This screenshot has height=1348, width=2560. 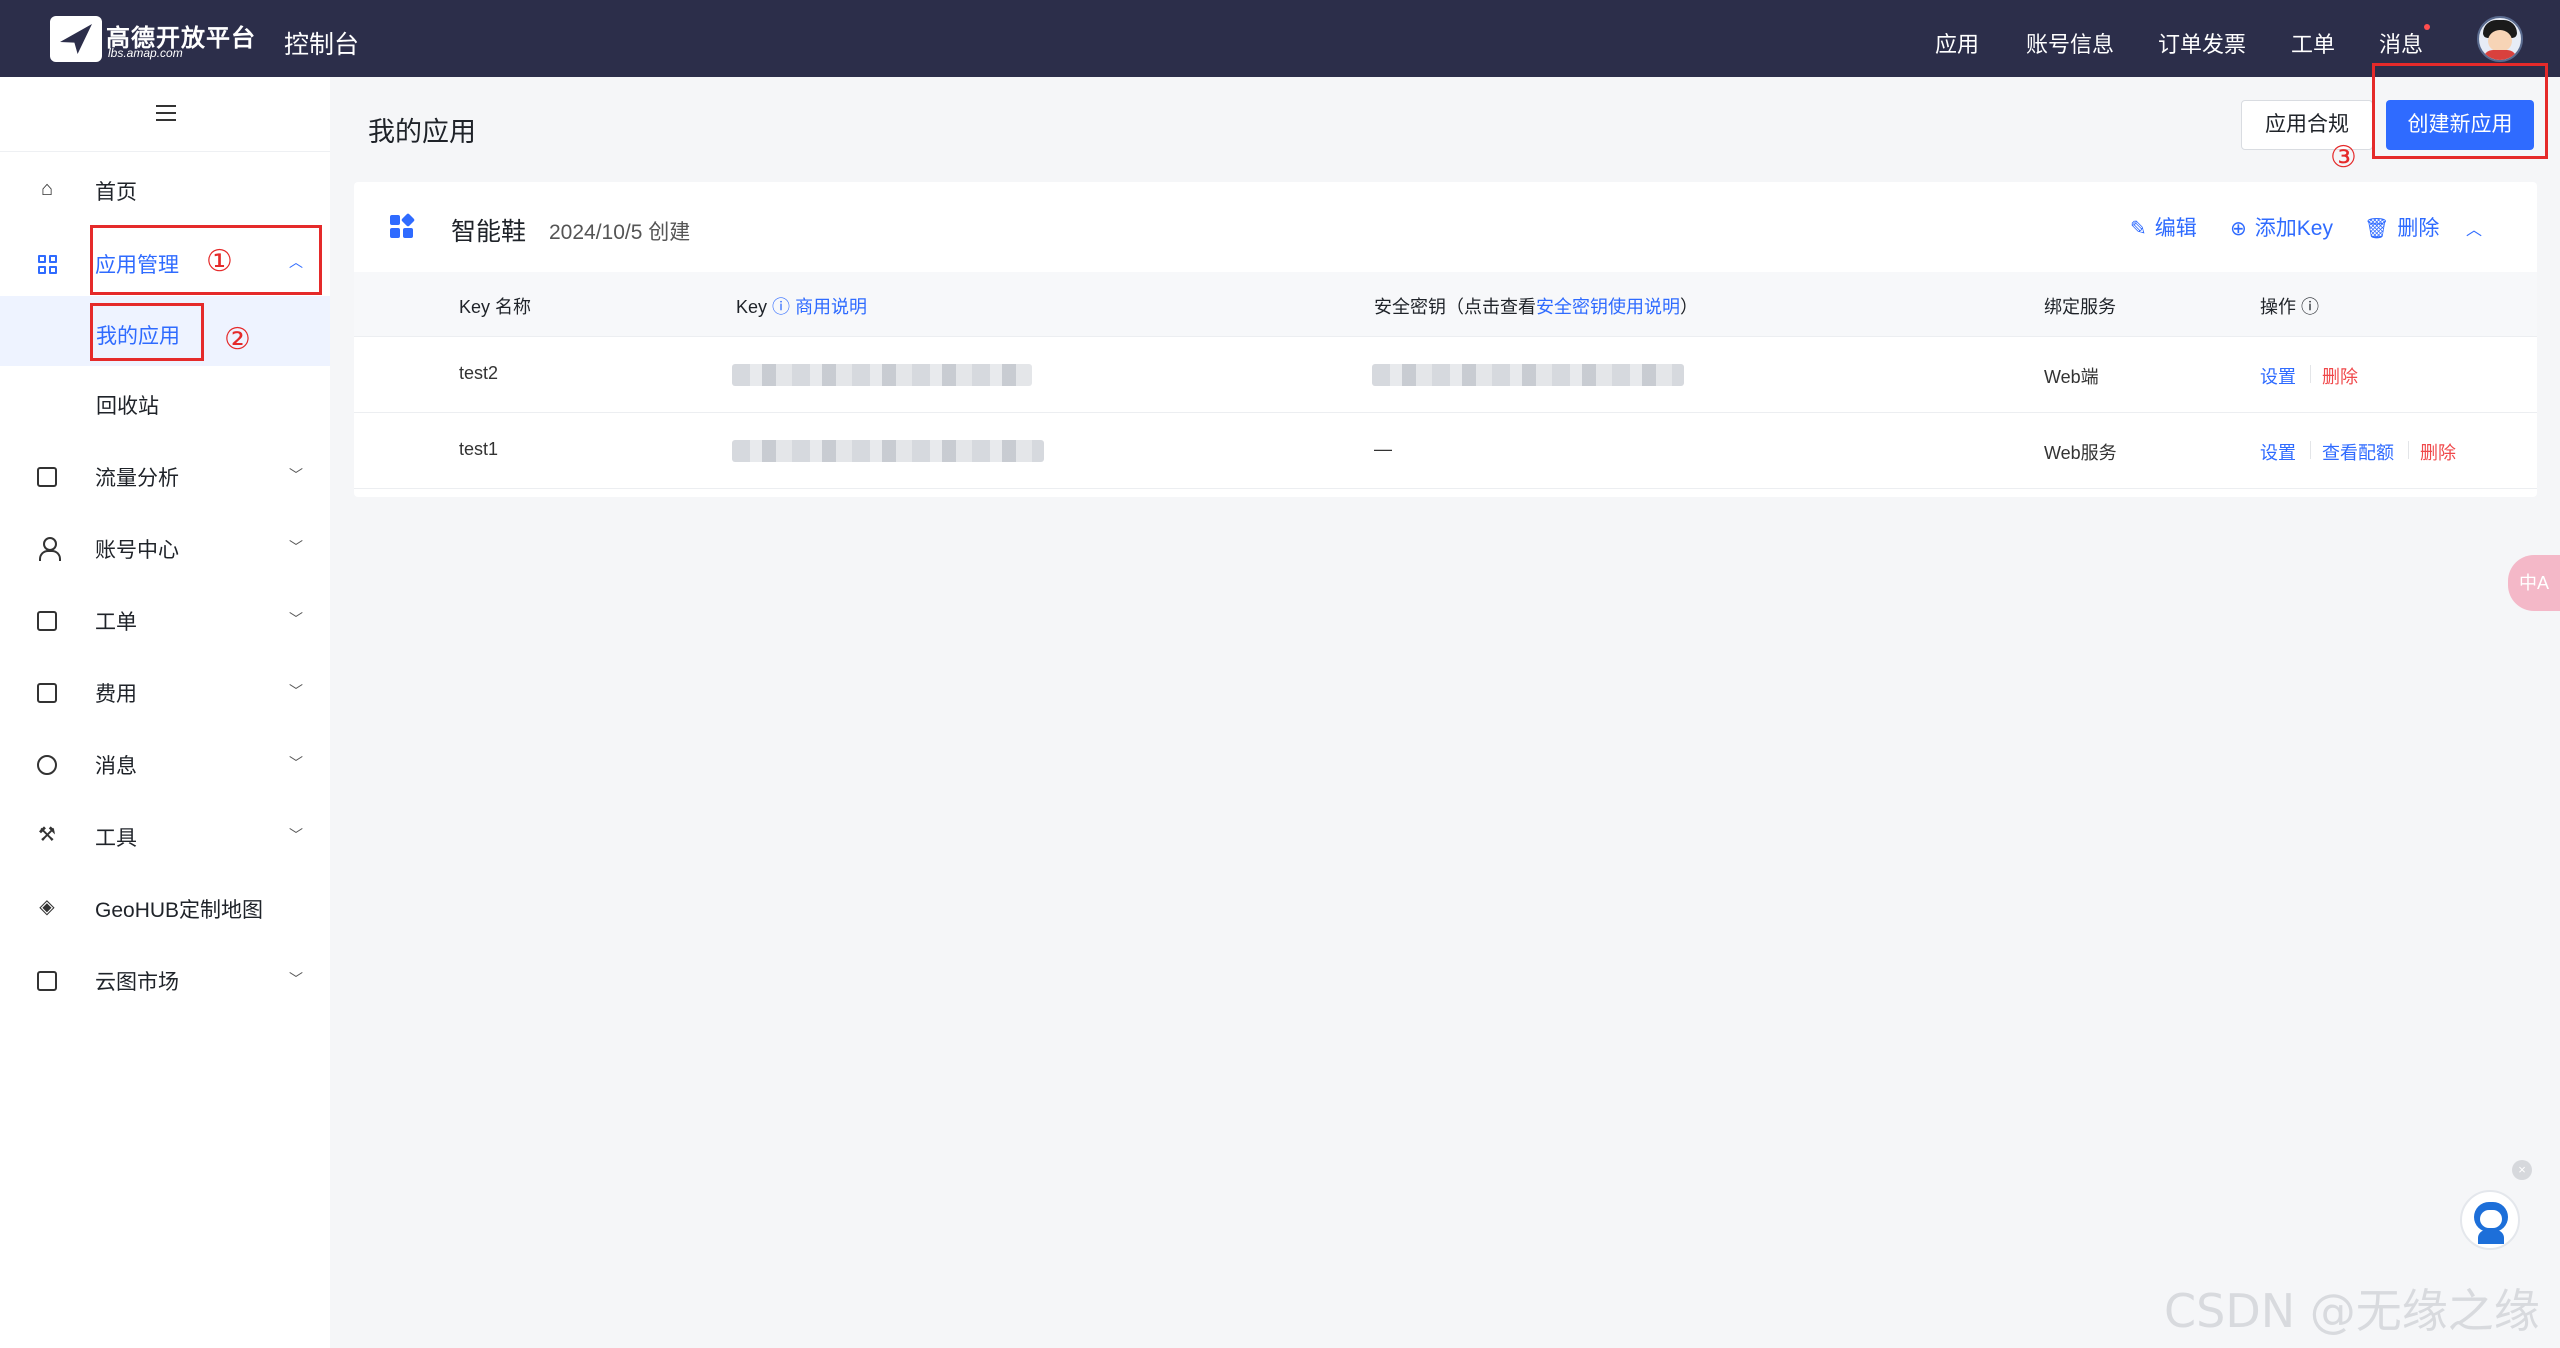 What do you see at coordinates (116, 766) in the screenshot?
I see `sidebar-item-label: 消息` at bounding box center [116, 766].